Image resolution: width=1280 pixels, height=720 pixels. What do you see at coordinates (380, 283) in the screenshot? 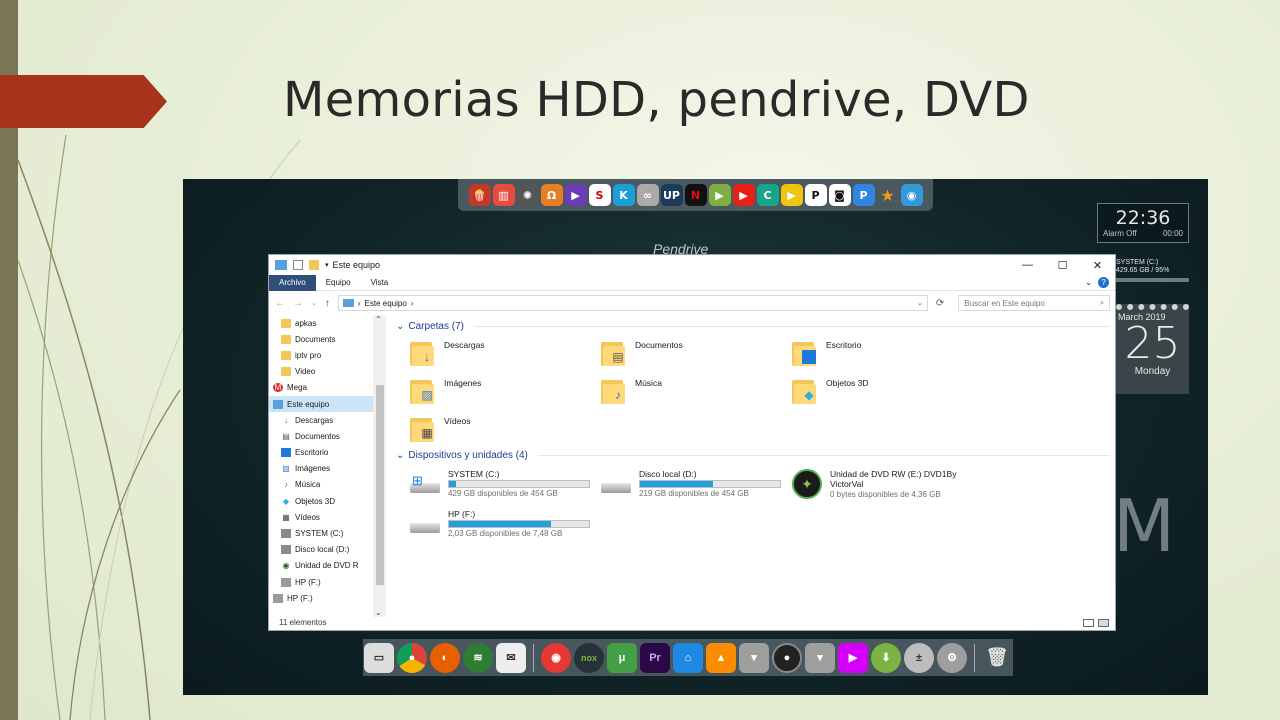
I see `tab-vista: Vista` at bounding box center [380, 283].